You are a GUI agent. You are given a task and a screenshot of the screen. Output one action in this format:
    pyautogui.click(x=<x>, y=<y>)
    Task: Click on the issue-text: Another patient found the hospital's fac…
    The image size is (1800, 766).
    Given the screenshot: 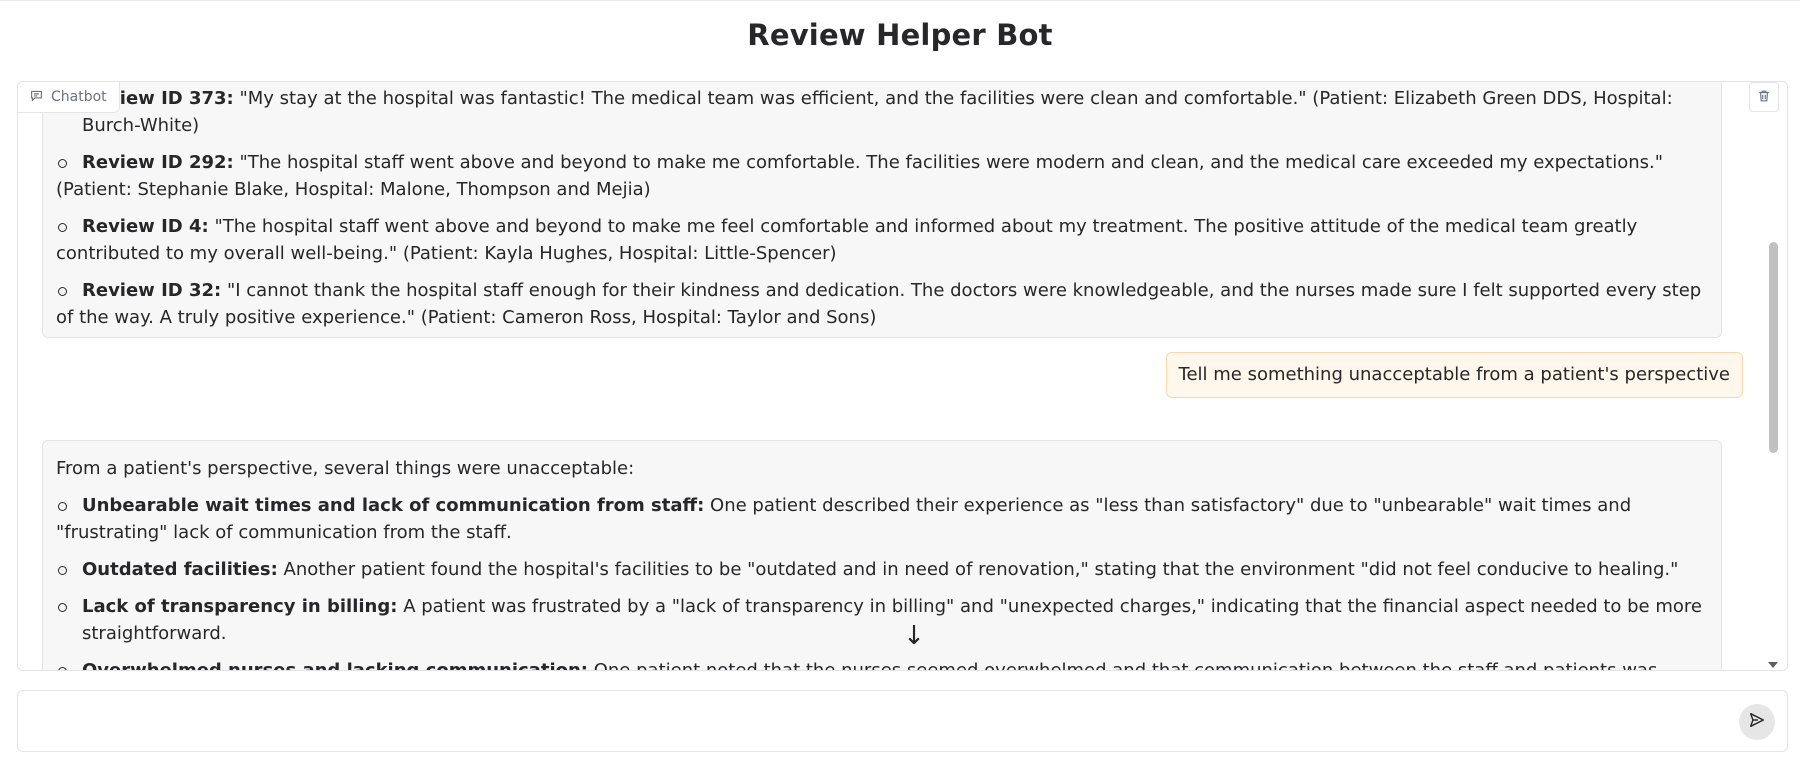 What is the action you would take?
    pyautogui.click(x=981, y=569)
    